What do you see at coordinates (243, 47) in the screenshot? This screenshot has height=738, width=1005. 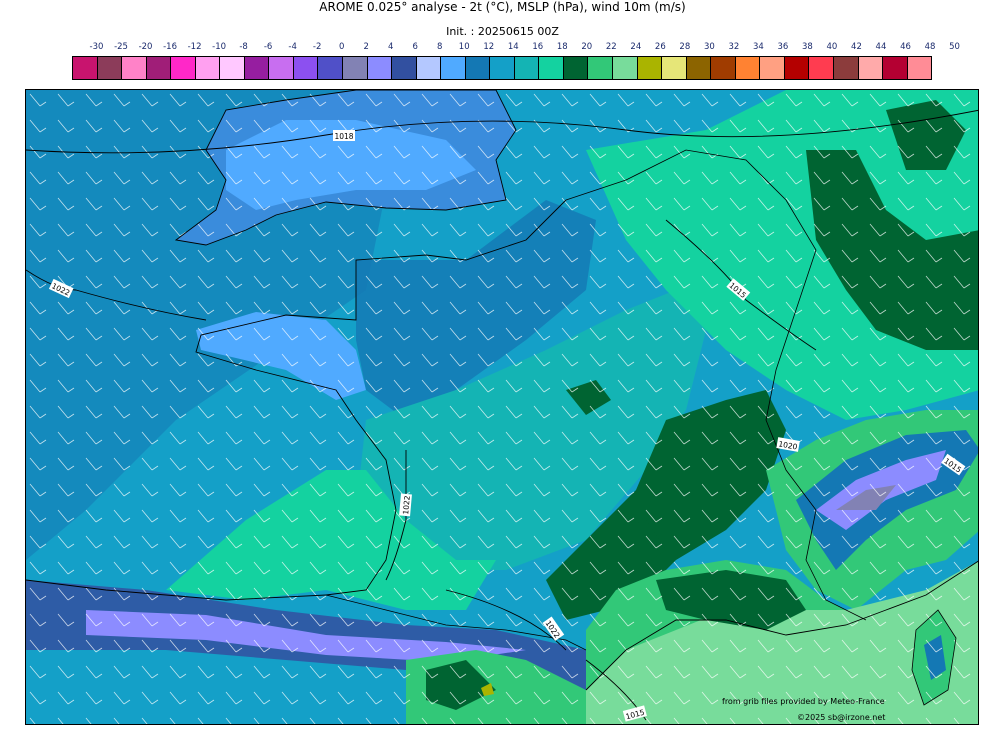 I see `colorbar-tick-label: -8` at bounding box center [243, 47].